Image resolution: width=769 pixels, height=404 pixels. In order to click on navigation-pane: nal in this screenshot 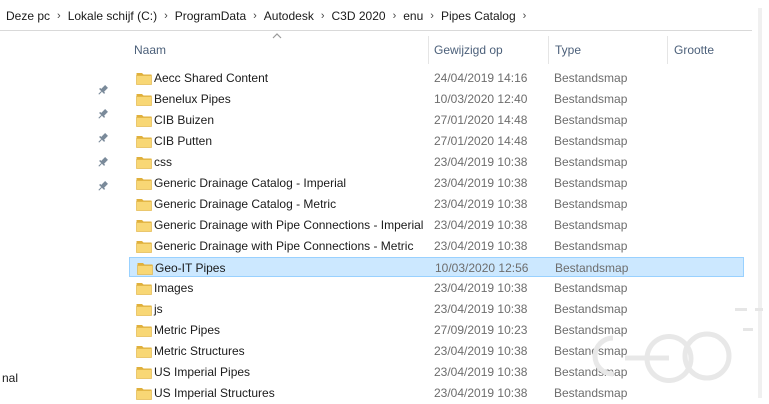, I will do `click(60, 217)`.